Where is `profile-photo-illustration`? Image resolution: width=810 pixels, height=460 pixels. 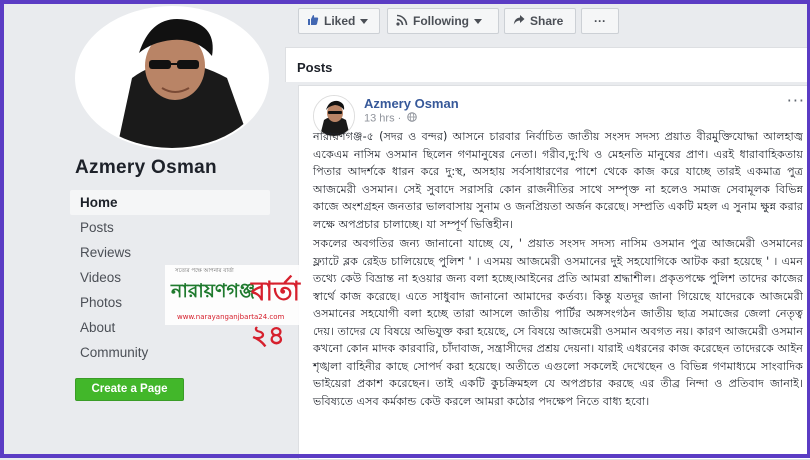 profile-photo-illustration is located at coordinates (172, 78).